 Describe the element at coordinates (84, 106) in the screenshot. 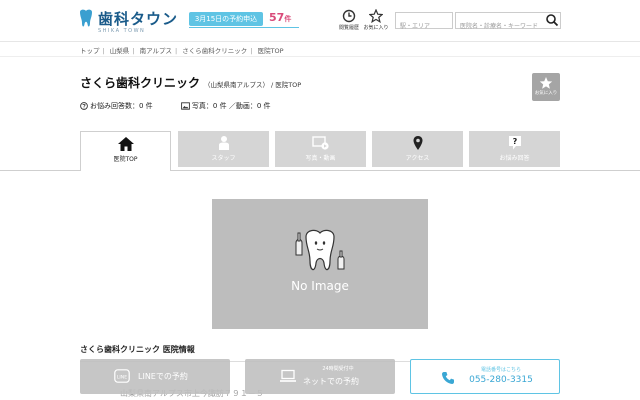

I see `question-circle-icon` at that location.